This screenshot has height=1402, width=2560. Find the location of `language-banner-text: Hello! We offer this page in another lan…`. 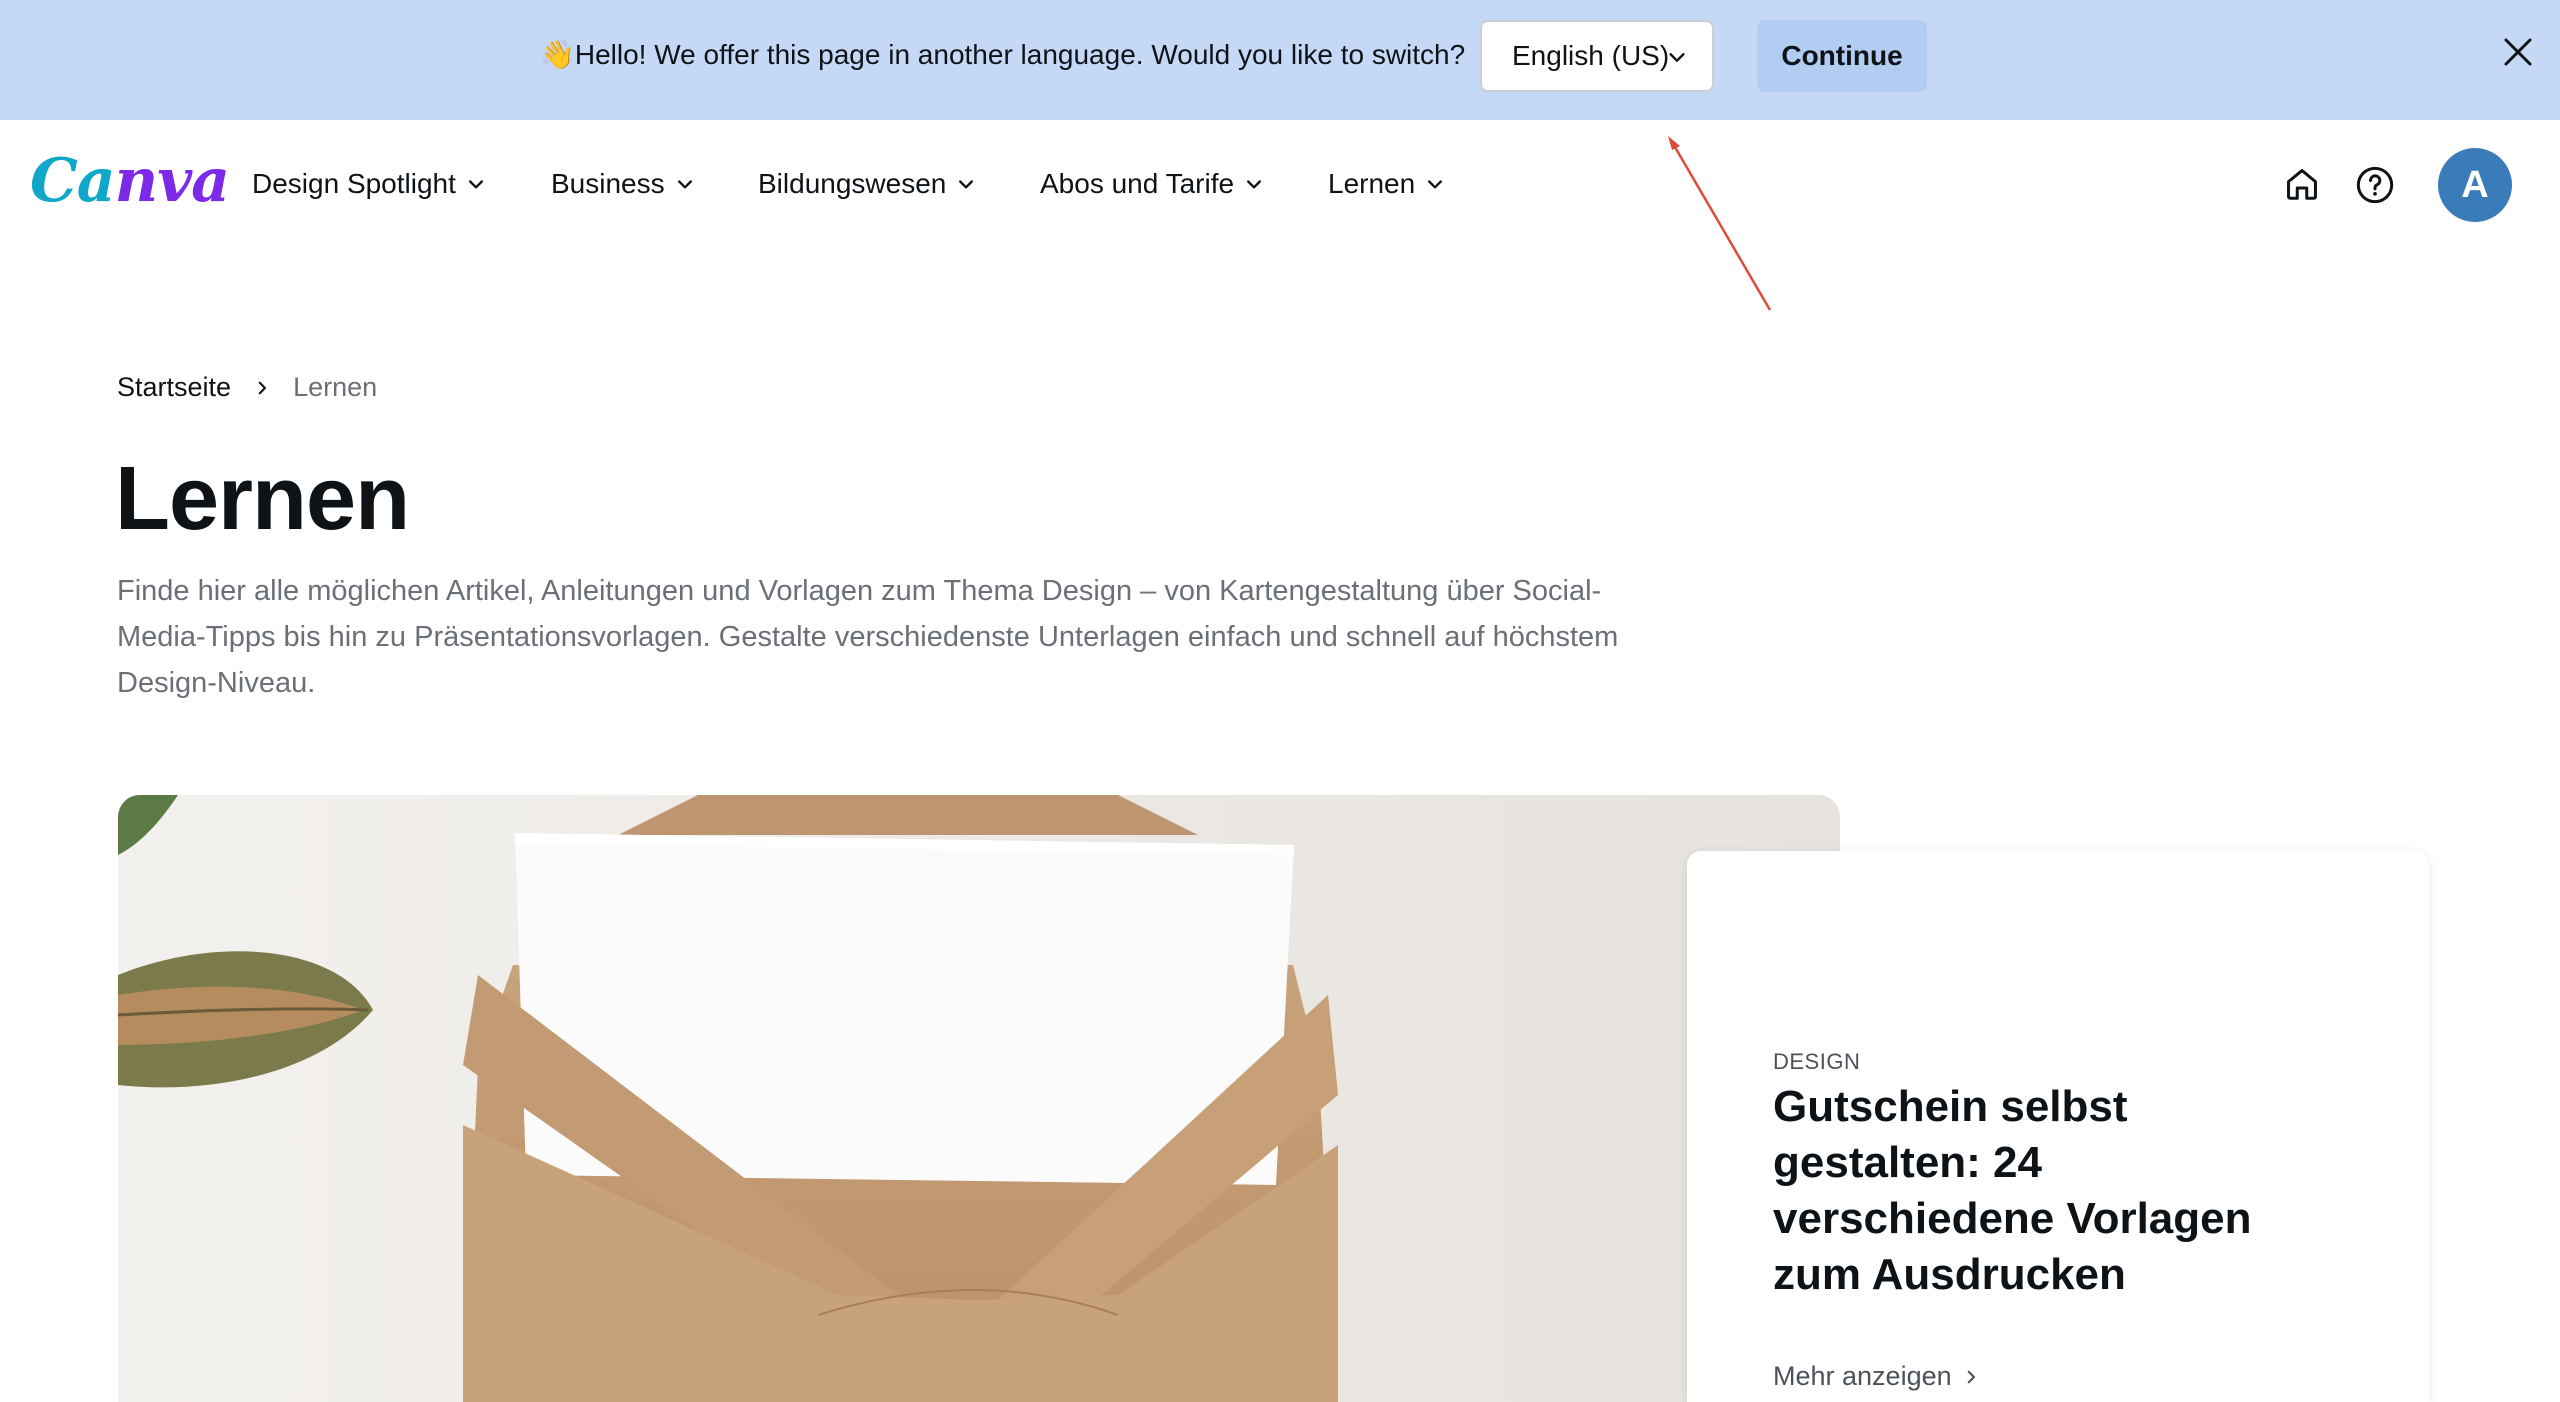

language-banner-text: Hello! We offer this page in another lan… is located at coordinates (1020, 54).